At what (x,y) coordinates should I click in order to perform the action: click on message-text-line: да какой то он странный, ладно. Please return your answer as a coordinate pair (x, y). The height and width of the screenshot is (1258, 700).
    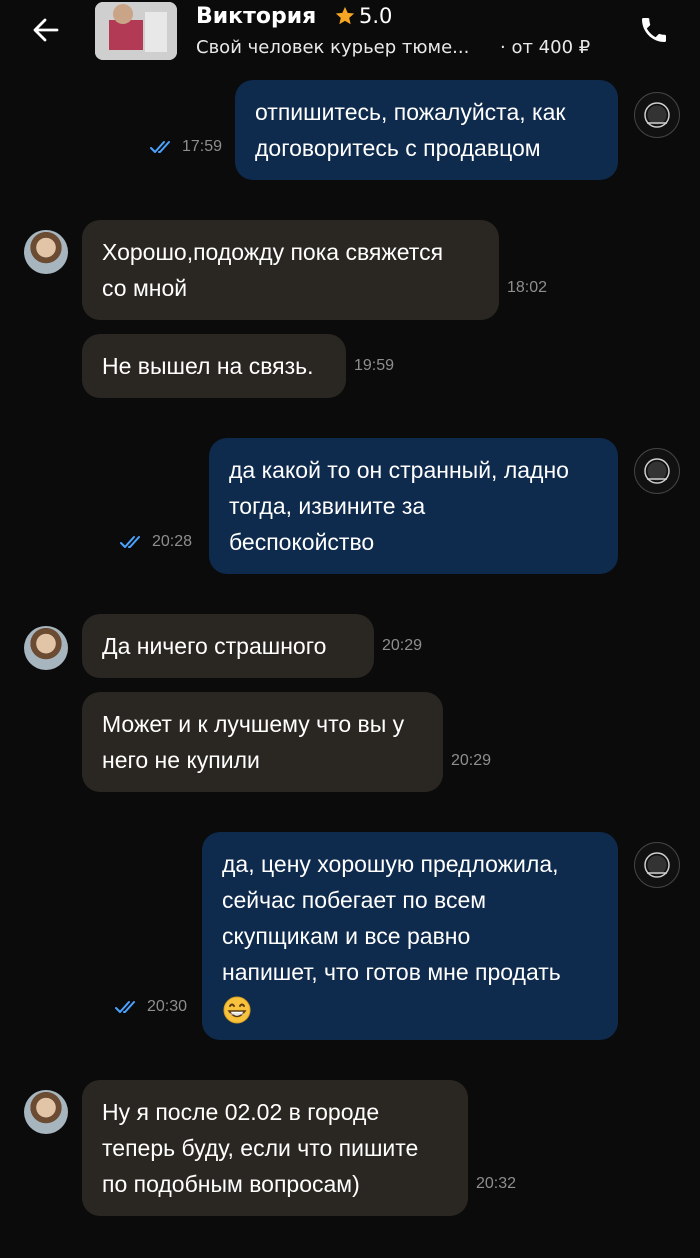
    Looking at the image, I should click on (399, 470).